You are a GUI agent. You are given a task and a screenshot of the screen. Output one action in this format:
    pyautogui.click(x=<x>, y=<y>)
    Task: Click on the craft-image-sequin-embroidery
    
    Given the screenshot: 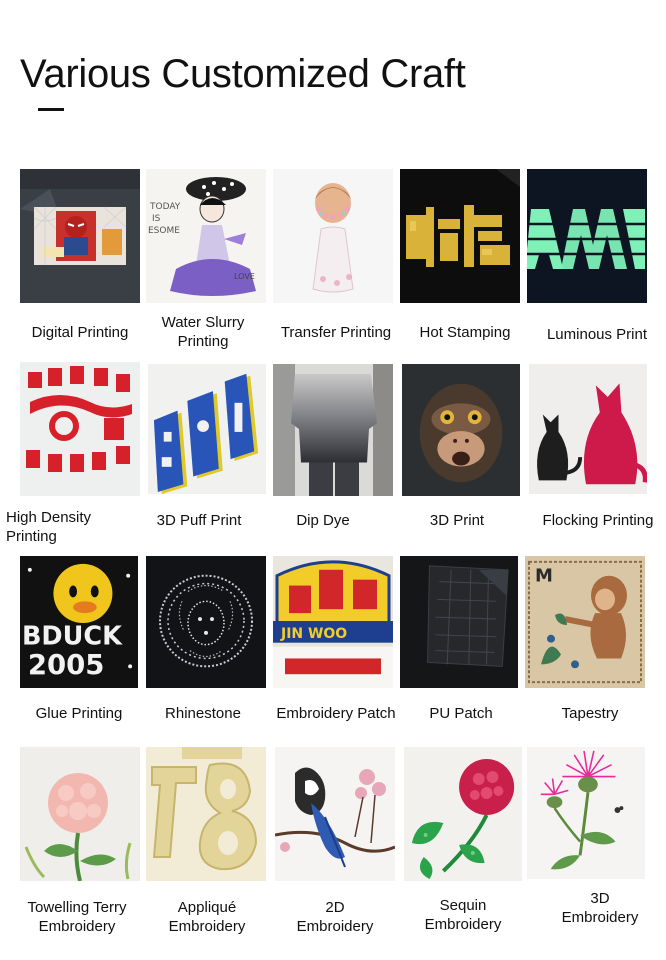 What is the action you would take?
    pyautogui.click(x=463, y=814)
    